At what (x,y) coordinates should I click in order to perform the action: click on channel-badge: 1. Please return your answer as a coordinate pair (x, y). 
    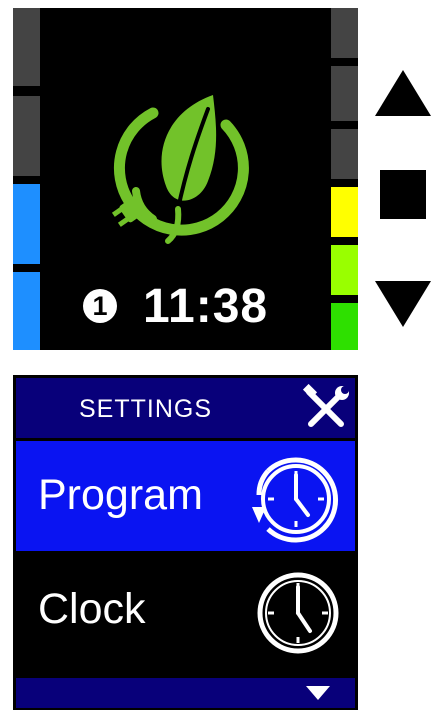
    Looking at the image, I should click on (100, 306).